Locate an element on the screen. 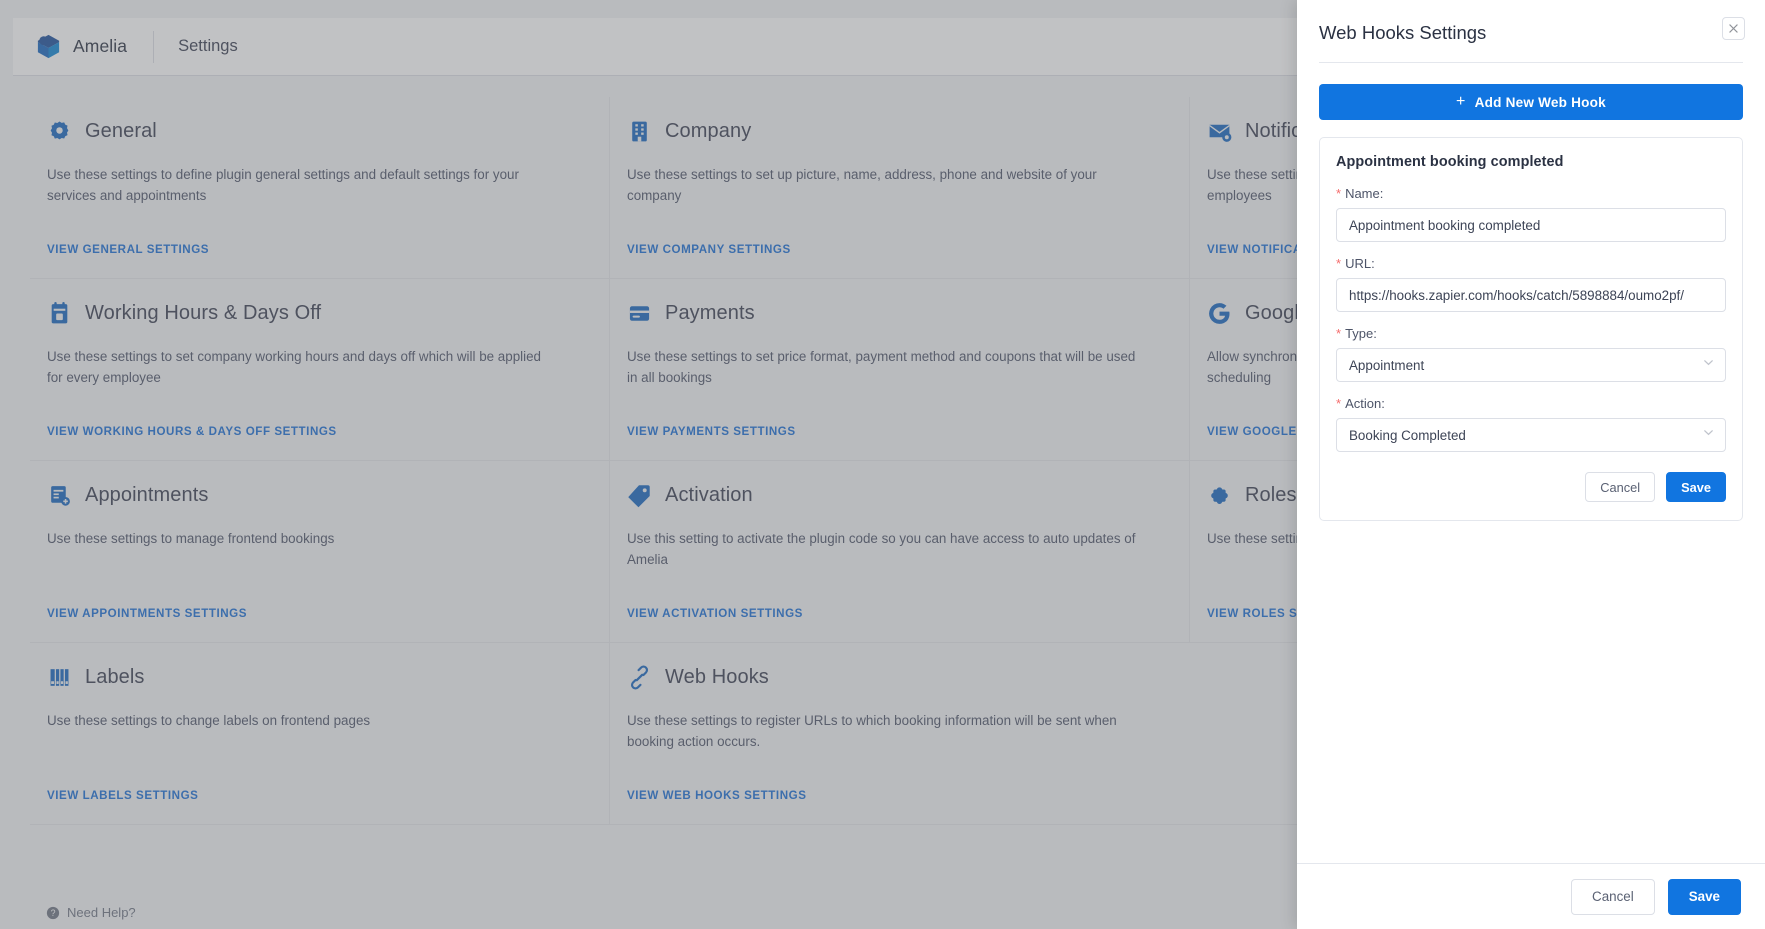 Image resolution: width=1765 pixels, height=929 pixels. card-title: Activation is located at coordinates (709, 495).